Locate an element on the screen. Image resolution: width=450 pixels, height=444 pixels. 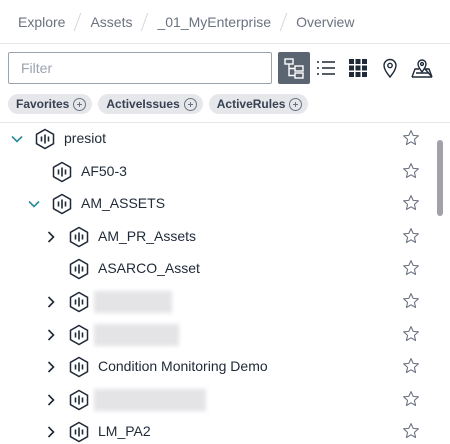
chip-favorites: Favorites is located at coordinates (50, 104).